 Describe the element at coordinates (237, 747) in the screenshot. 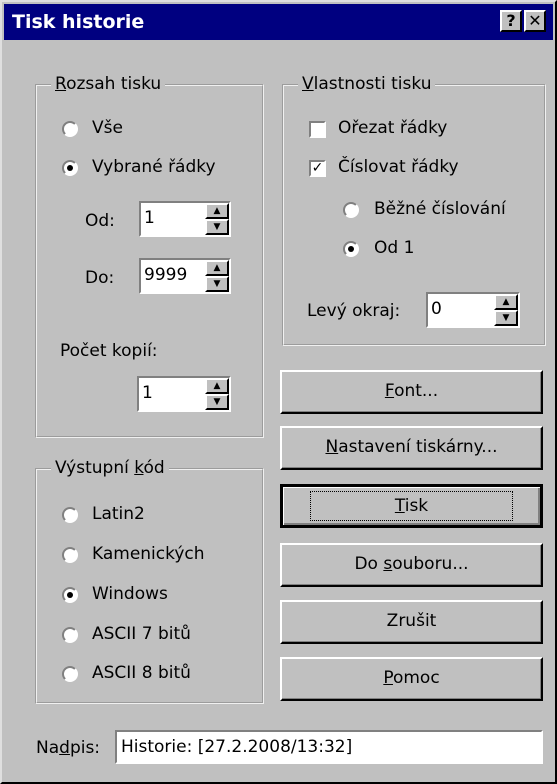

I see `caption-value: Historie: [27.2.2008/13:32]` at that location.